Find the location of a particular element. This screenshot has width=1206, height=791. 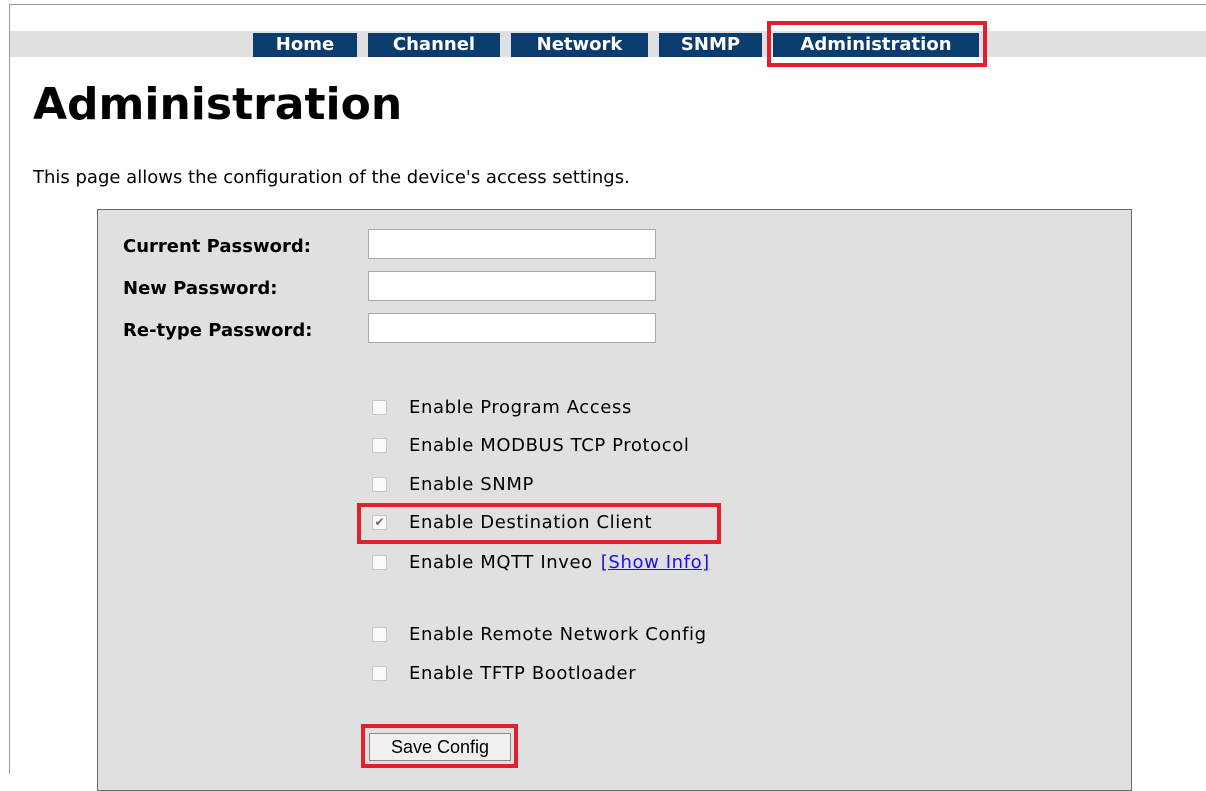

tab-home: Home is located at coordinates (305, 45).